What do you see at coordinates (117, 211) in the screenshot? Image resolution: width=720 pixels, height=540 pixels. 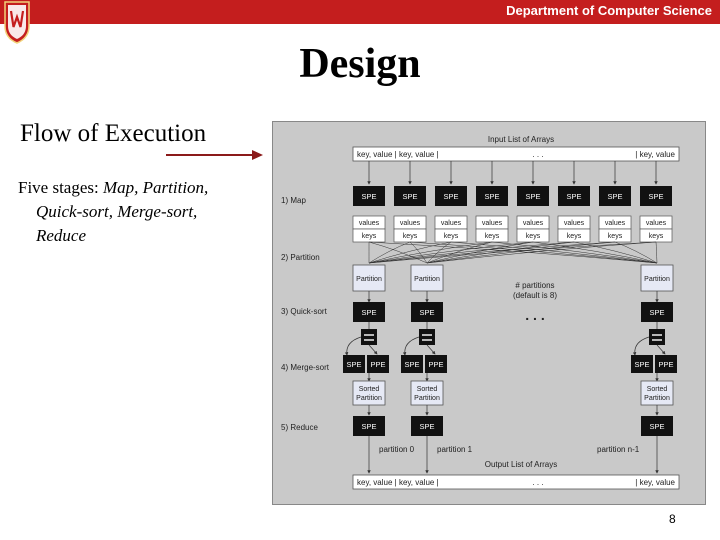 I see `stages-line-2: Quick-sort, Merge-sort,` at bounding box center [117, 211].